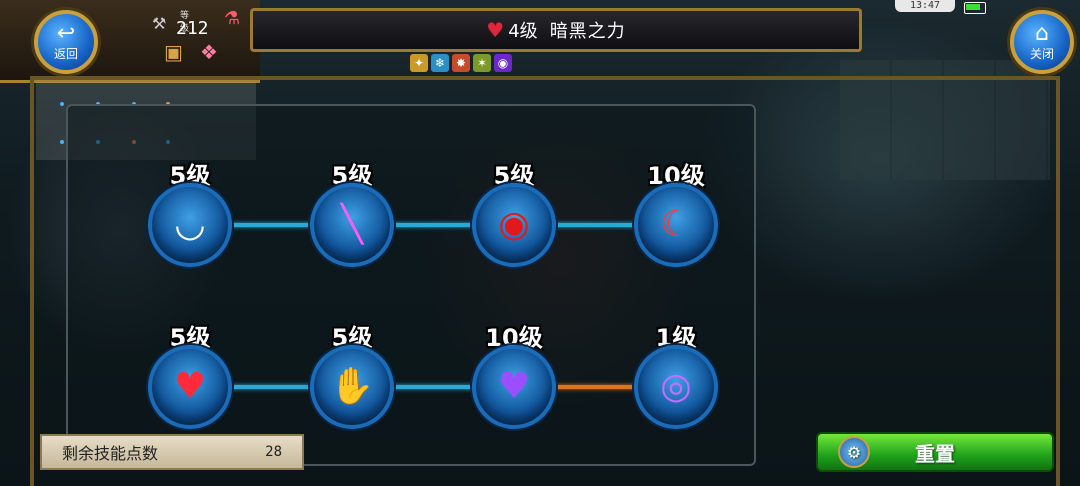 This screenshot has height=486, width=1080. Describe the element at coordinates (232, 18) in the screenshot. I see `potion-icon: ⚗` at that location.